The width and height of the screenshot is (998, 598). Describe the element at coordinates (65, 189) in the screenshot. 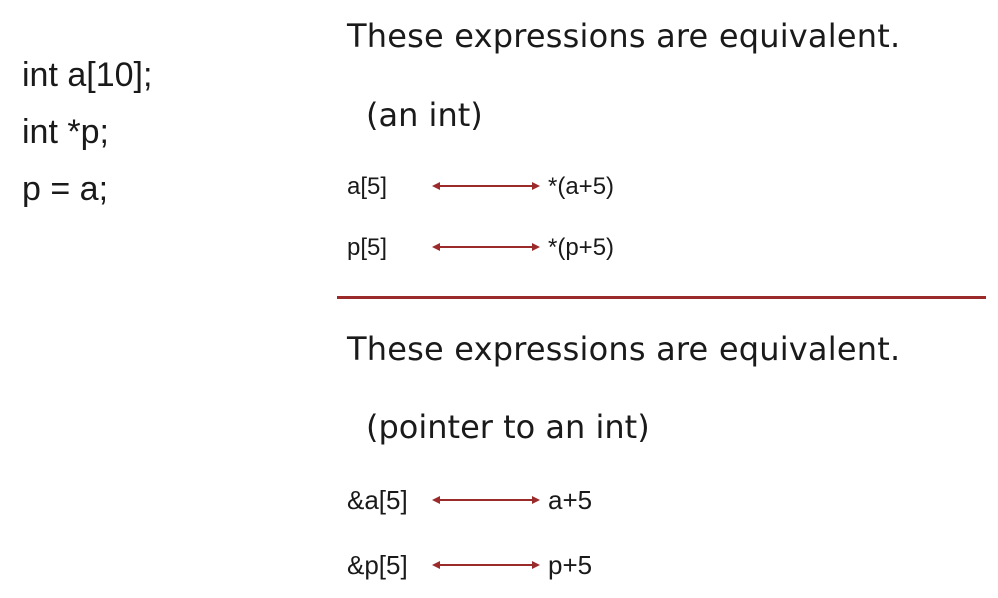

I see `code-line-3: p = a;` at that location.